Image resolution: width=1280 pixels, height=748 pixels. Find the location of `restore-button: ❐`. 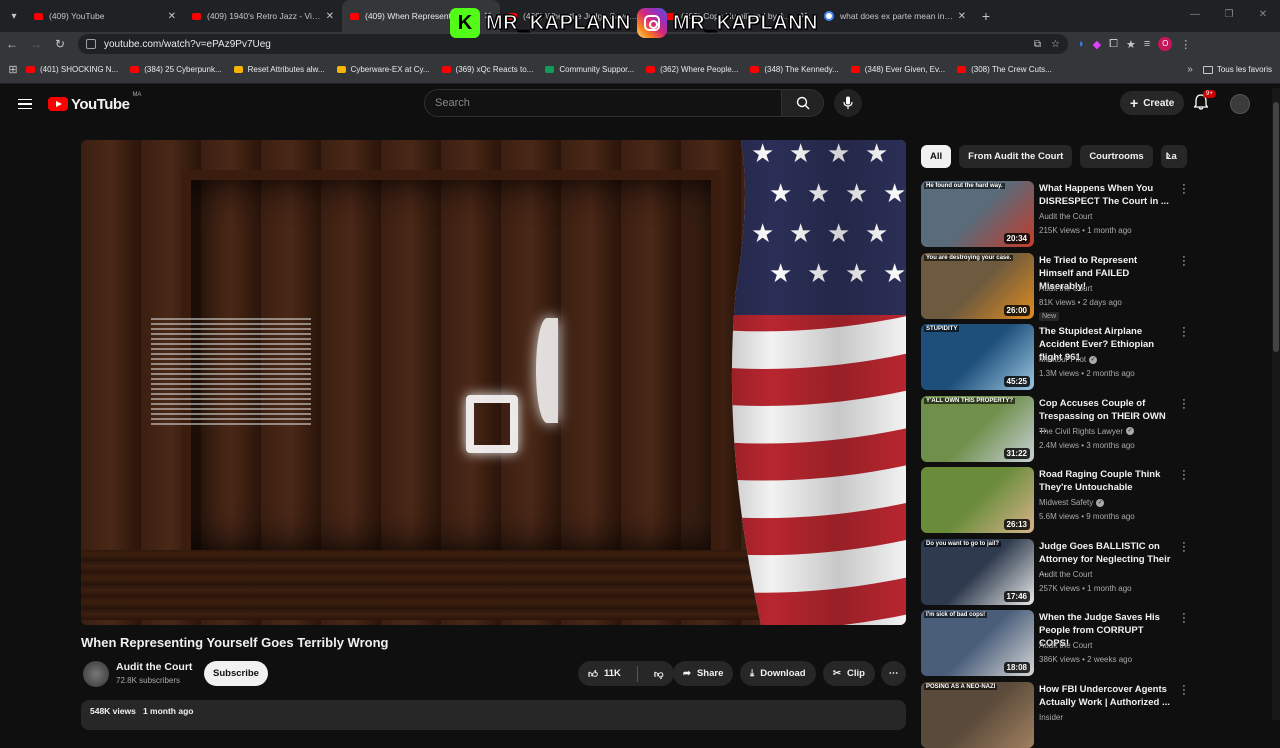

restore-button: ❐ is located at coordinates (1229, 16).